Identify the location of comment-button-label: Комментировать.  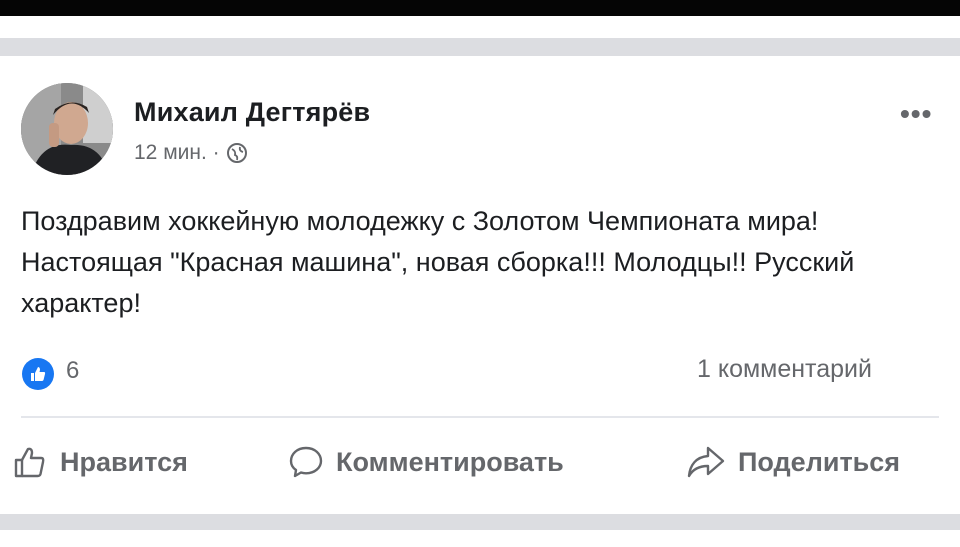
(450, 461).